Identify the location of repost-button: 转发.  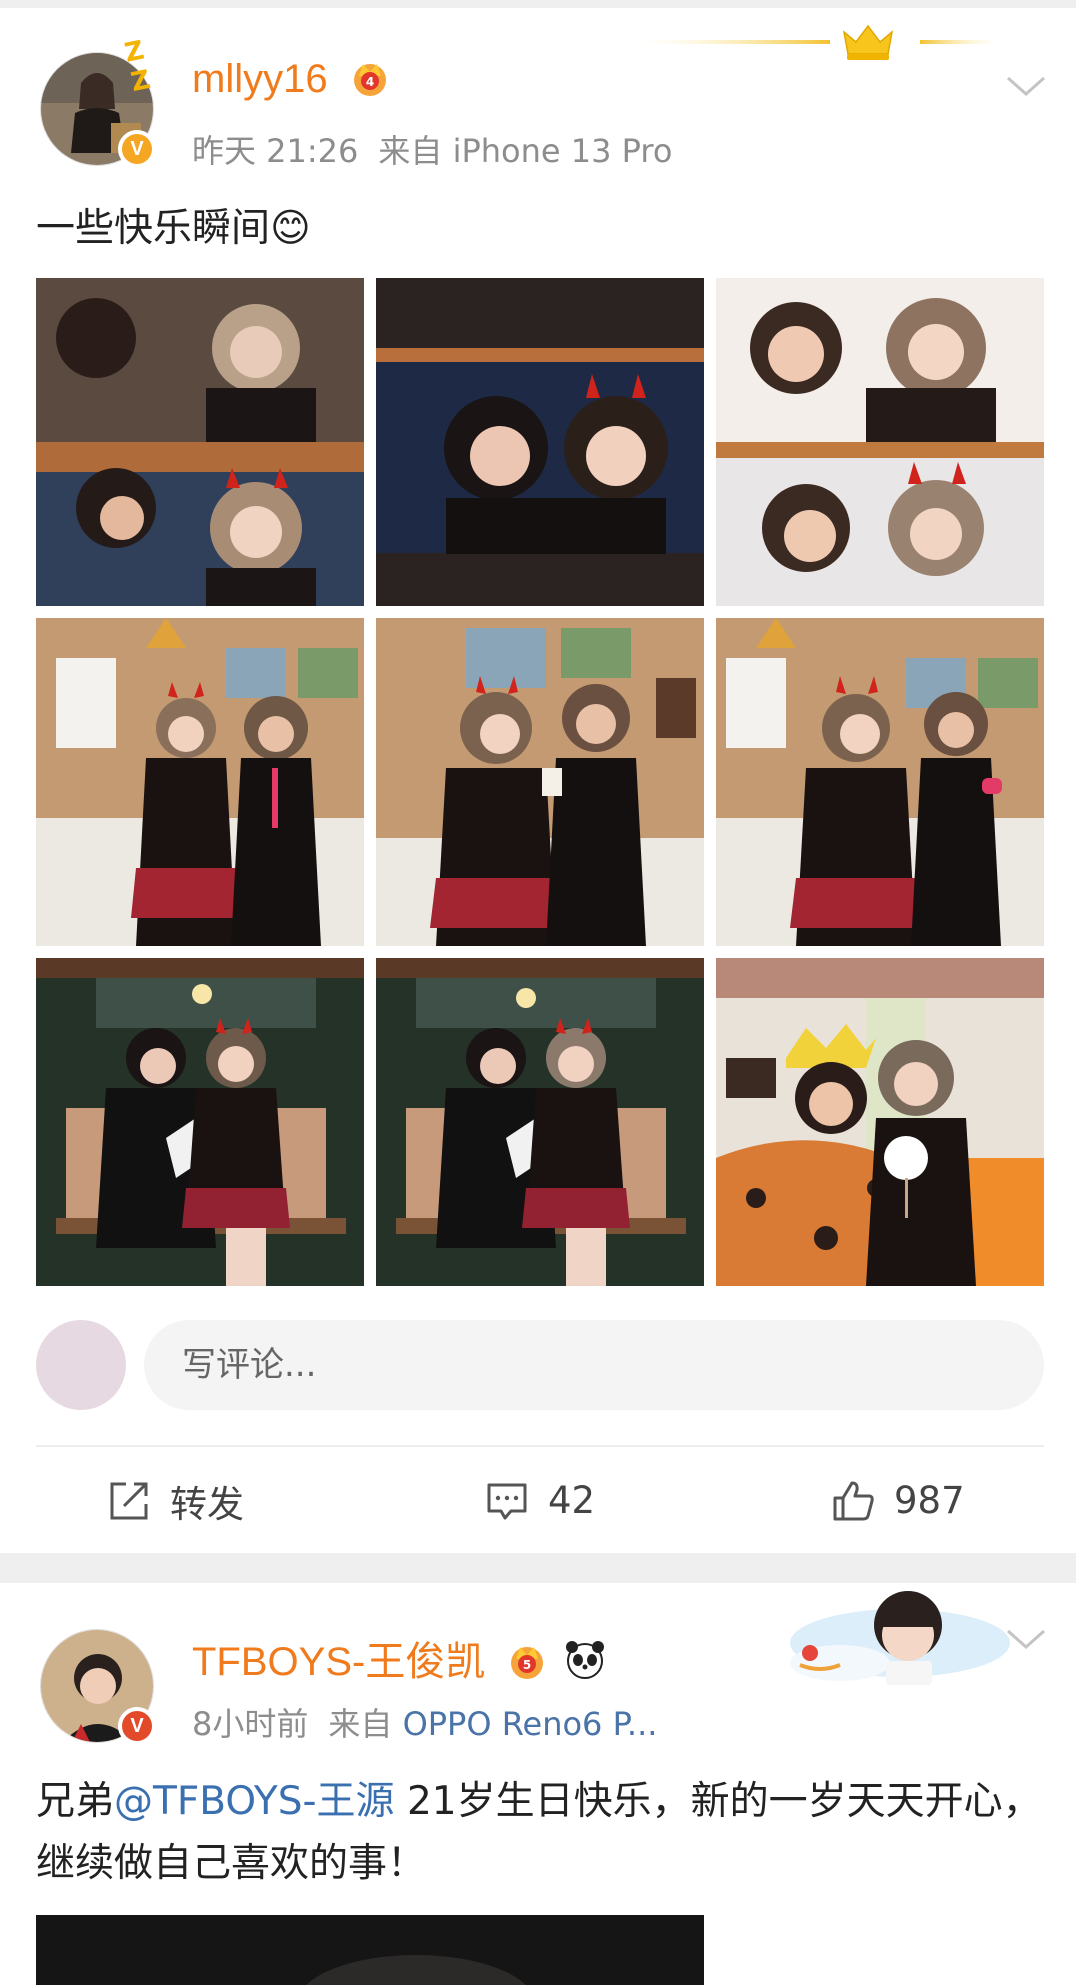
(175, 1500).